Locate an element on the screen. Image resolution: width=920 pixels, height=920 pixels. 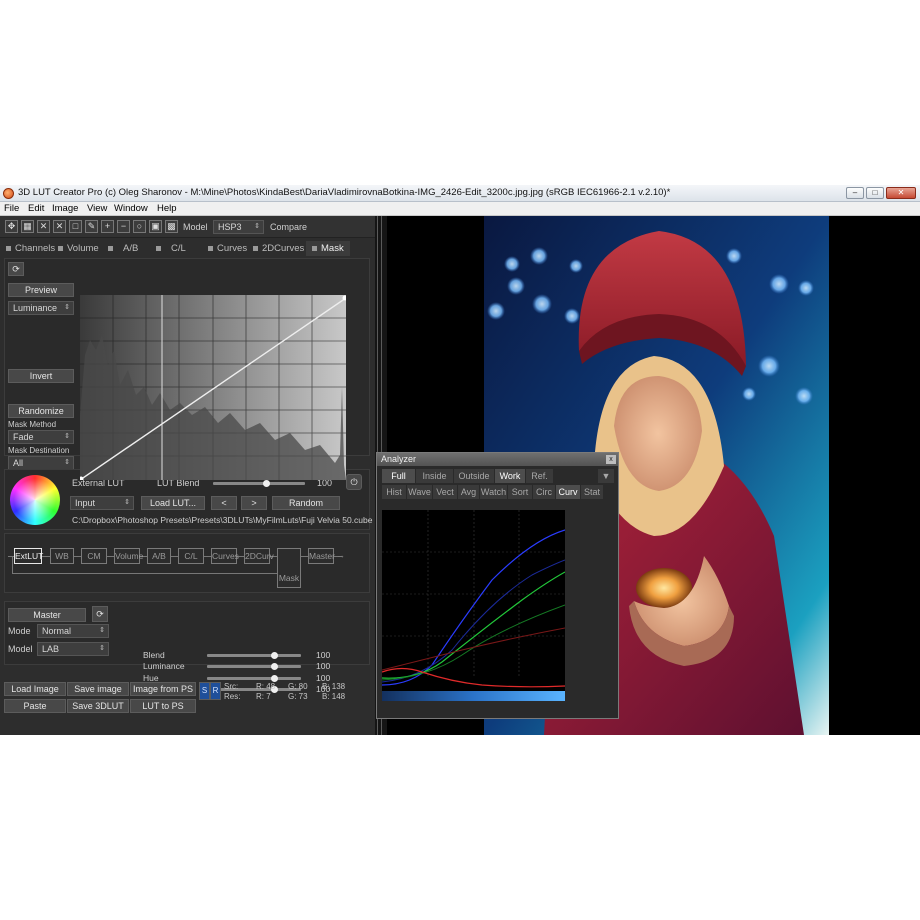
save-image-button: Save image is located at coordinates (98, 689).